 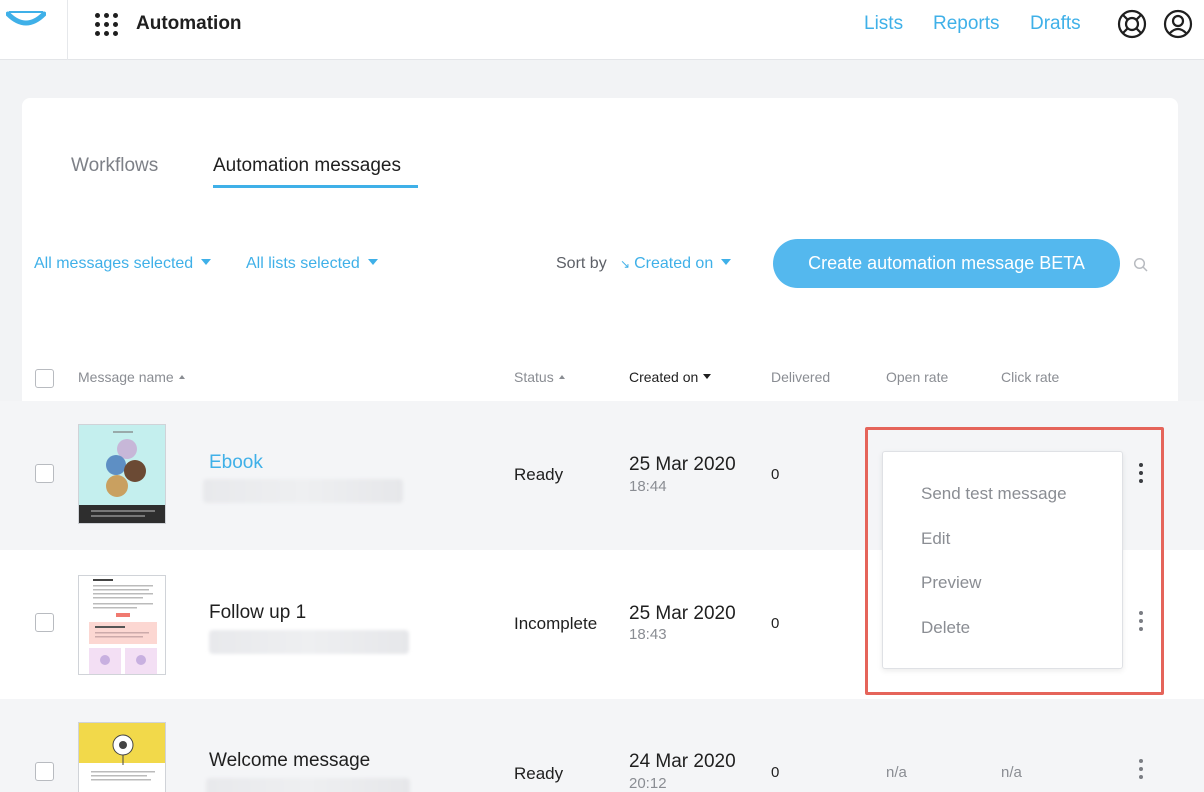 I want to click on sort-label: Sort by, so click(x=581, y=263).